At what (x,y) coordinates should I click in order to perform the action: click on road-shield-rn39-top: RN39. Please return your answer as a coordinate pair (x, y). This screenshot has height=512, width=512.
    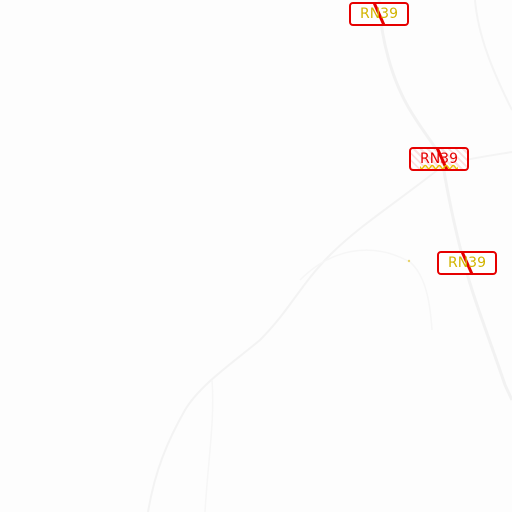
    Looking at the image, I should click on (379, 14).